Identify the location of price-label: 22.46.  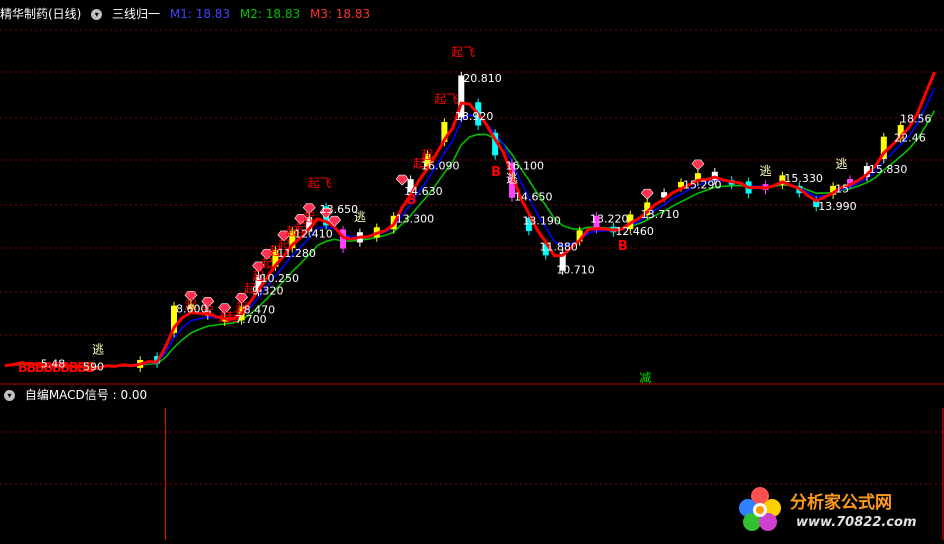
(910, 137).